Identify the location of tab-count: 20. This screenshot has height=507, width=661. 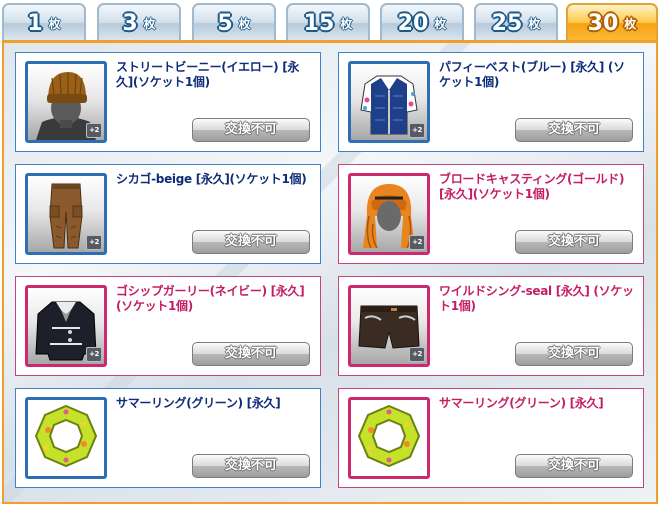
(413, 23).